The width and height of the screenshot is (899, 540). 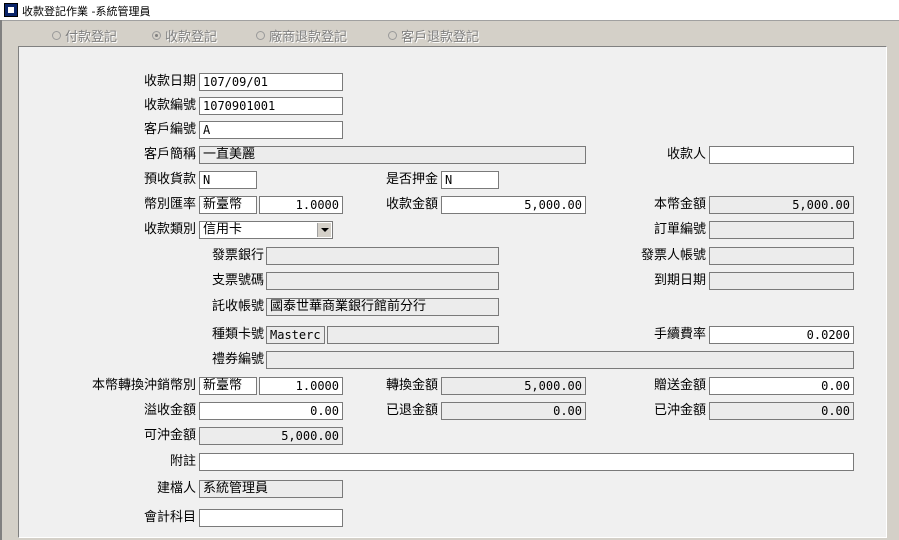 What do you see at coordinates (781, 335) in the screenshot?
I see `fee-rate-field: 0.0200` at bounding box center [781, 335].